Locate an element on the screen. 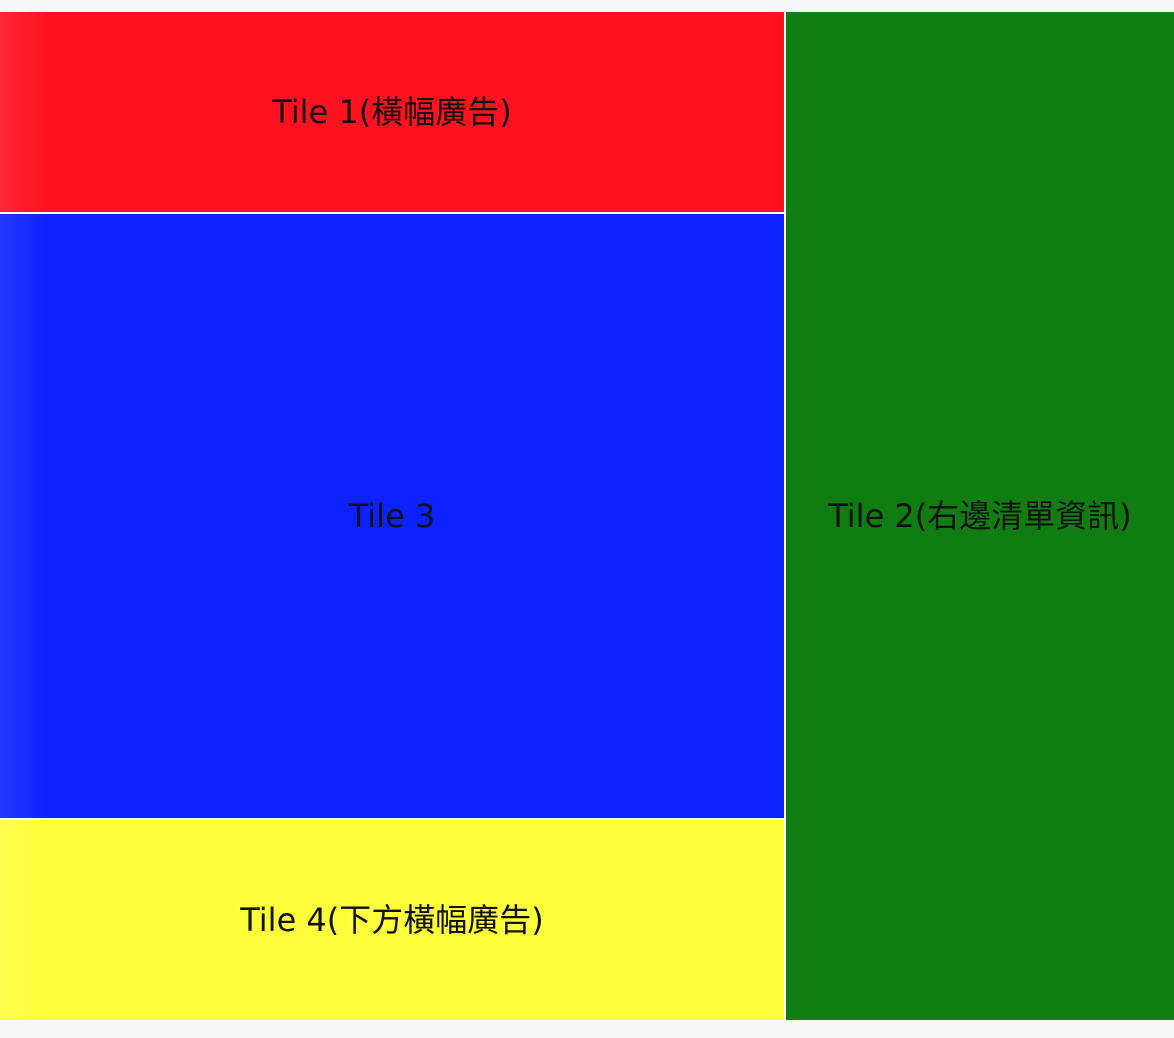 The width and height of the screenshot is (1174, 1038). tile-2-label: Tile 2(右邊清單資訊) is located at coordinates (980, 516).